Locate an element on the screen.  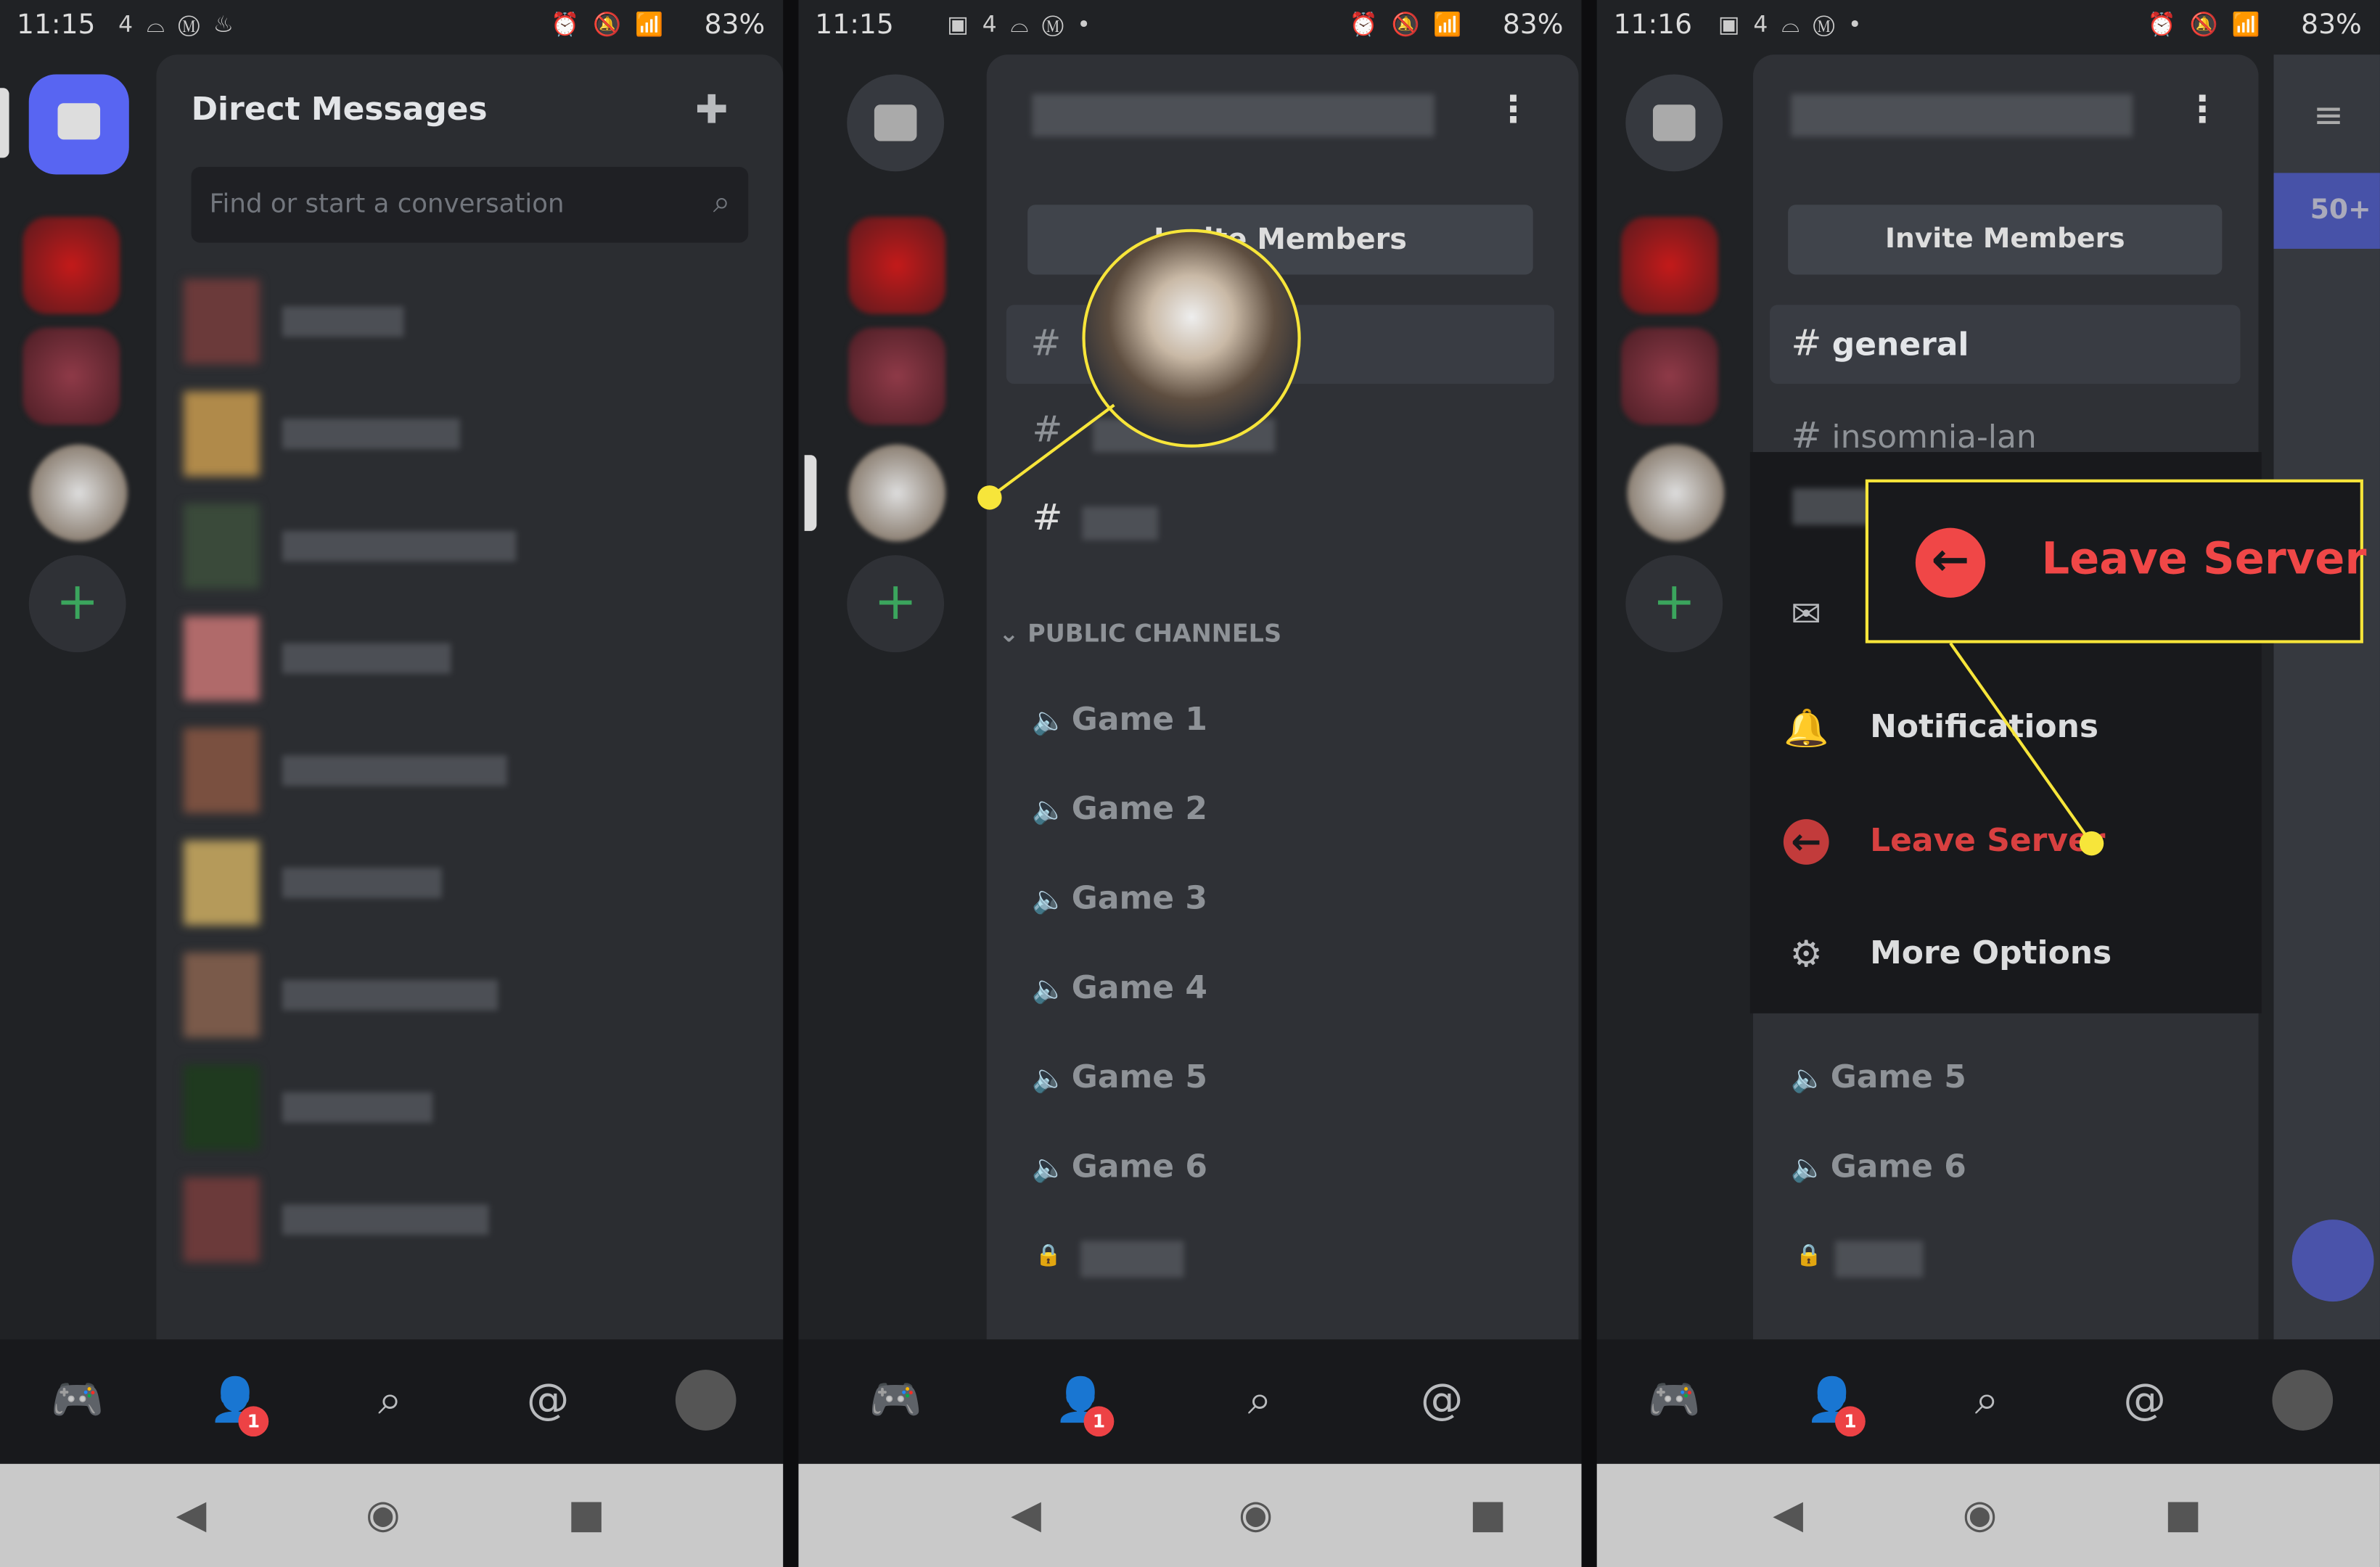
system-icons: ⏰🔕📶 is located at coordinates (614, 24).